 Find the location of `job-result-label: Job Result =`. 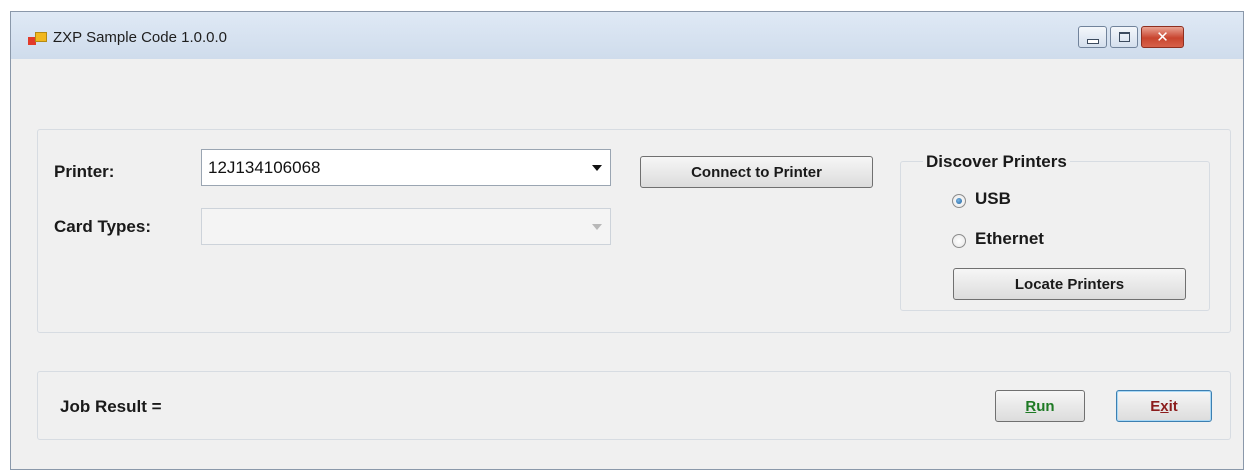

job-result-label: Job Result = is located at coordinates (111, 406).